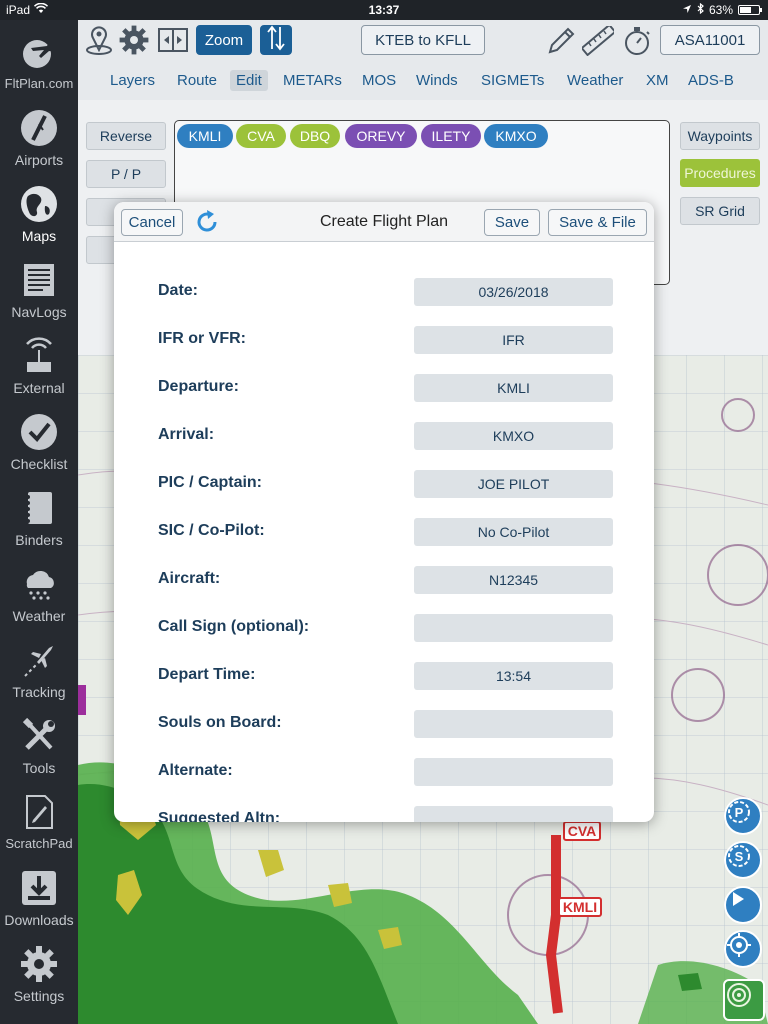 The width and height of the screenshot is (768, 1024). I want to click on route-waypoint-pill: CVA, so click(261, 136).